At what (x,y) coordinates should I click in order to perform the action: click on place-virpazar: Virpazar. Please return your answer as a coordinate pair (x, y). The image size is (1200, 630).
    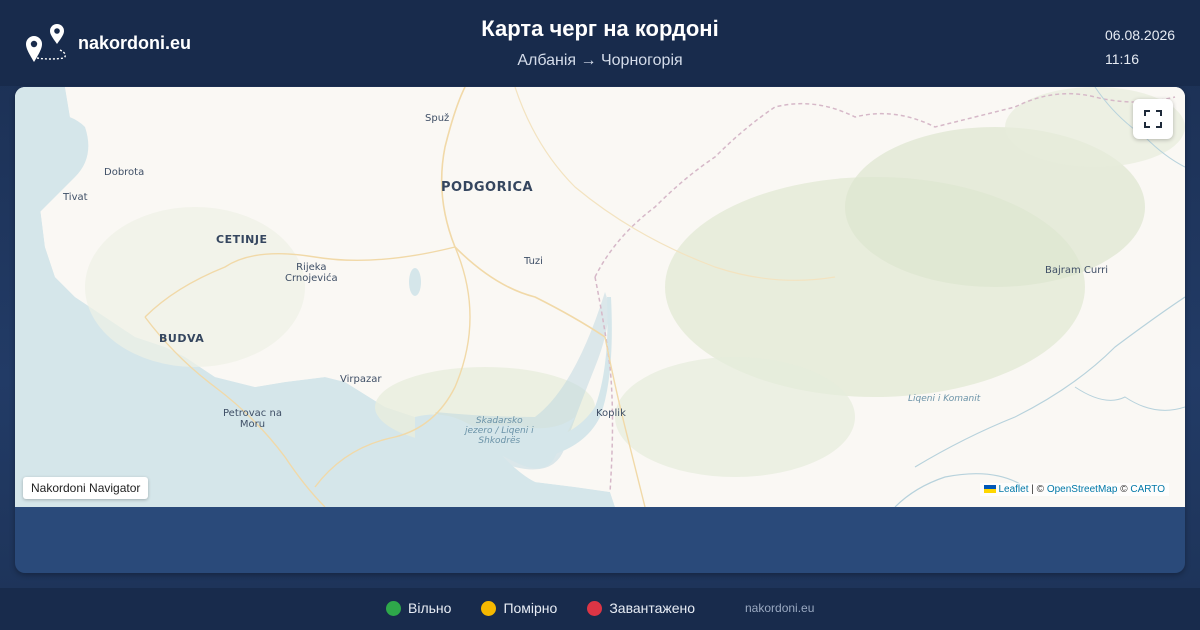
    Looking at the image, I should click on (361, 379).